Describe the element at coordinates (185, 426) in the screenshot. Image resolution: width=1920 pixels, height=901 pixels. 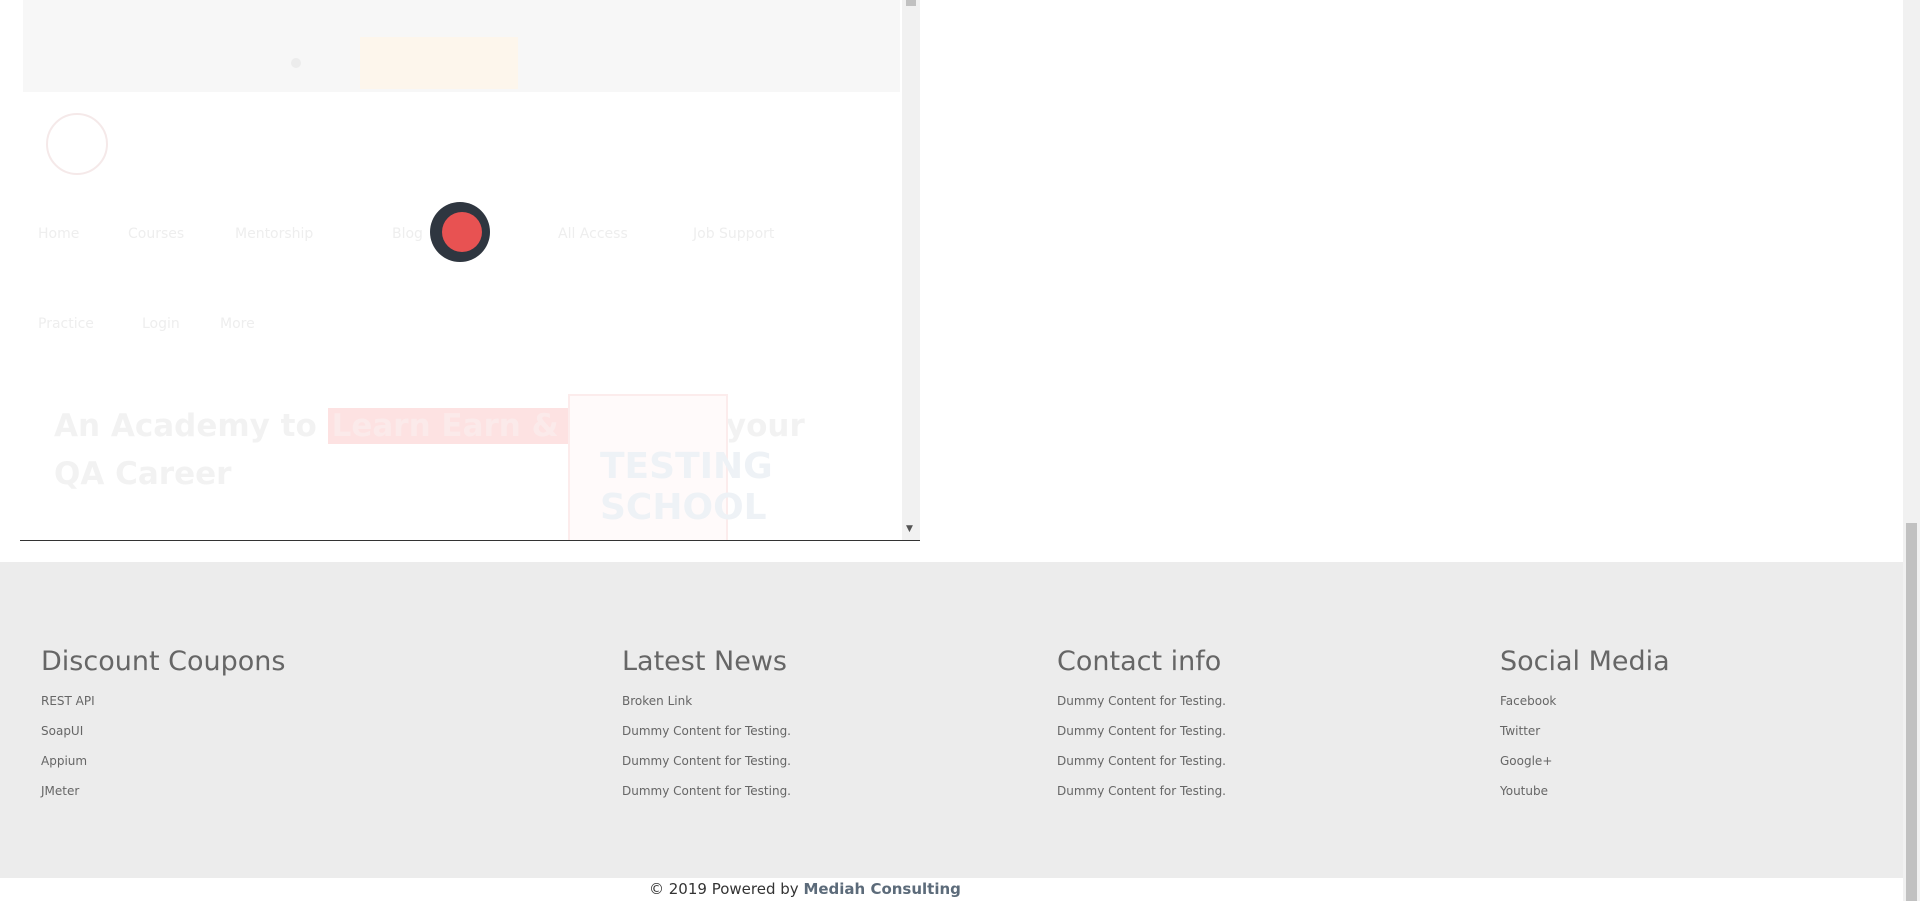
I see `hero-title-pre: An Academy to` at that location.